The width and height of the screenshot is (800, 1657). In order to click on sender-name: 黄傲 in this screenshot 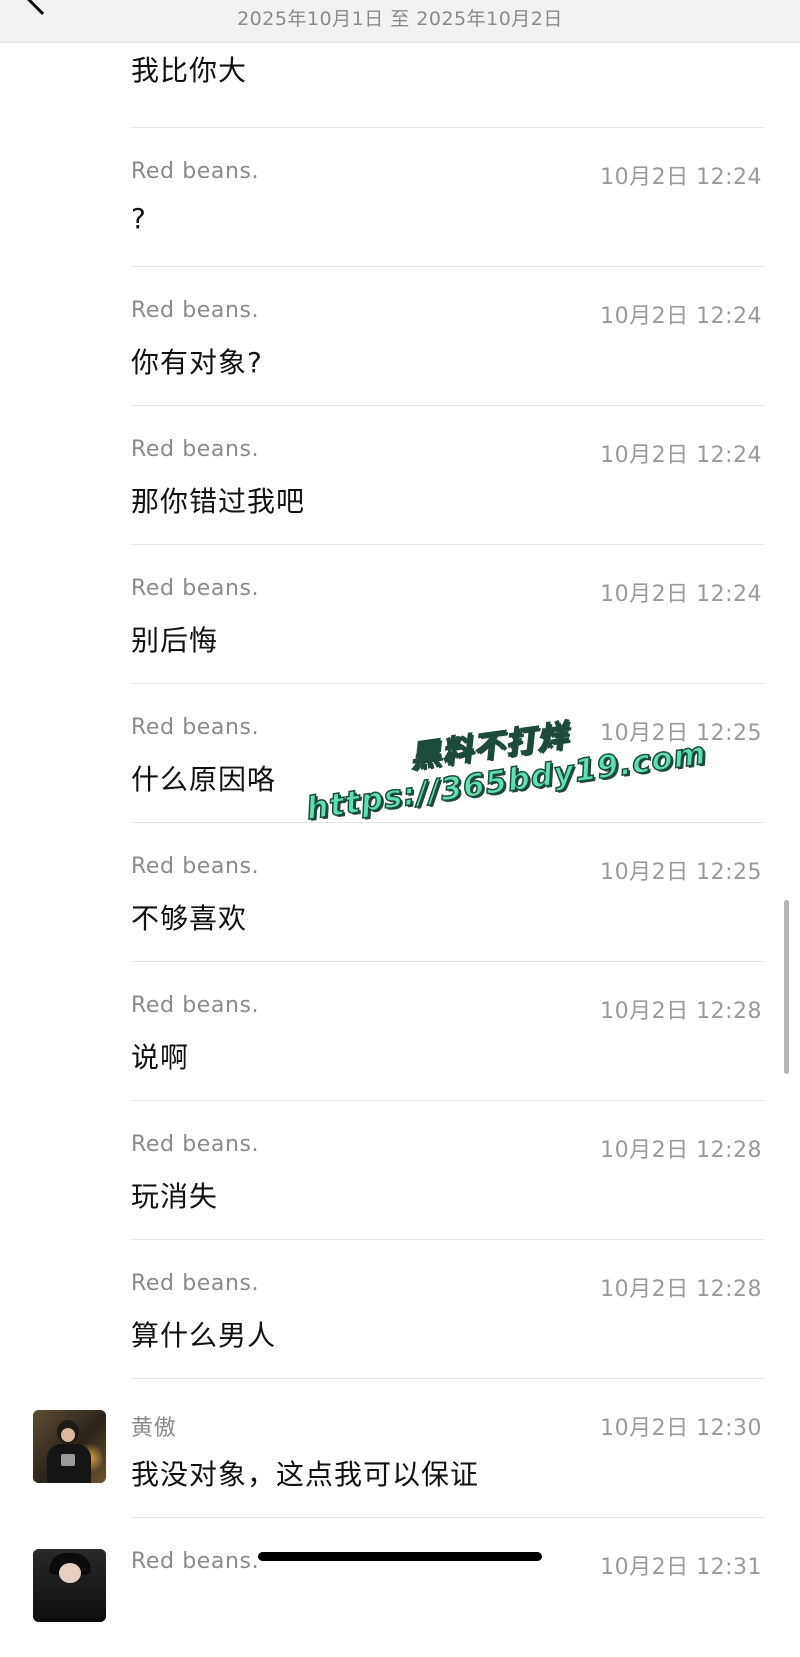, I will do `click(154, 1428)`.